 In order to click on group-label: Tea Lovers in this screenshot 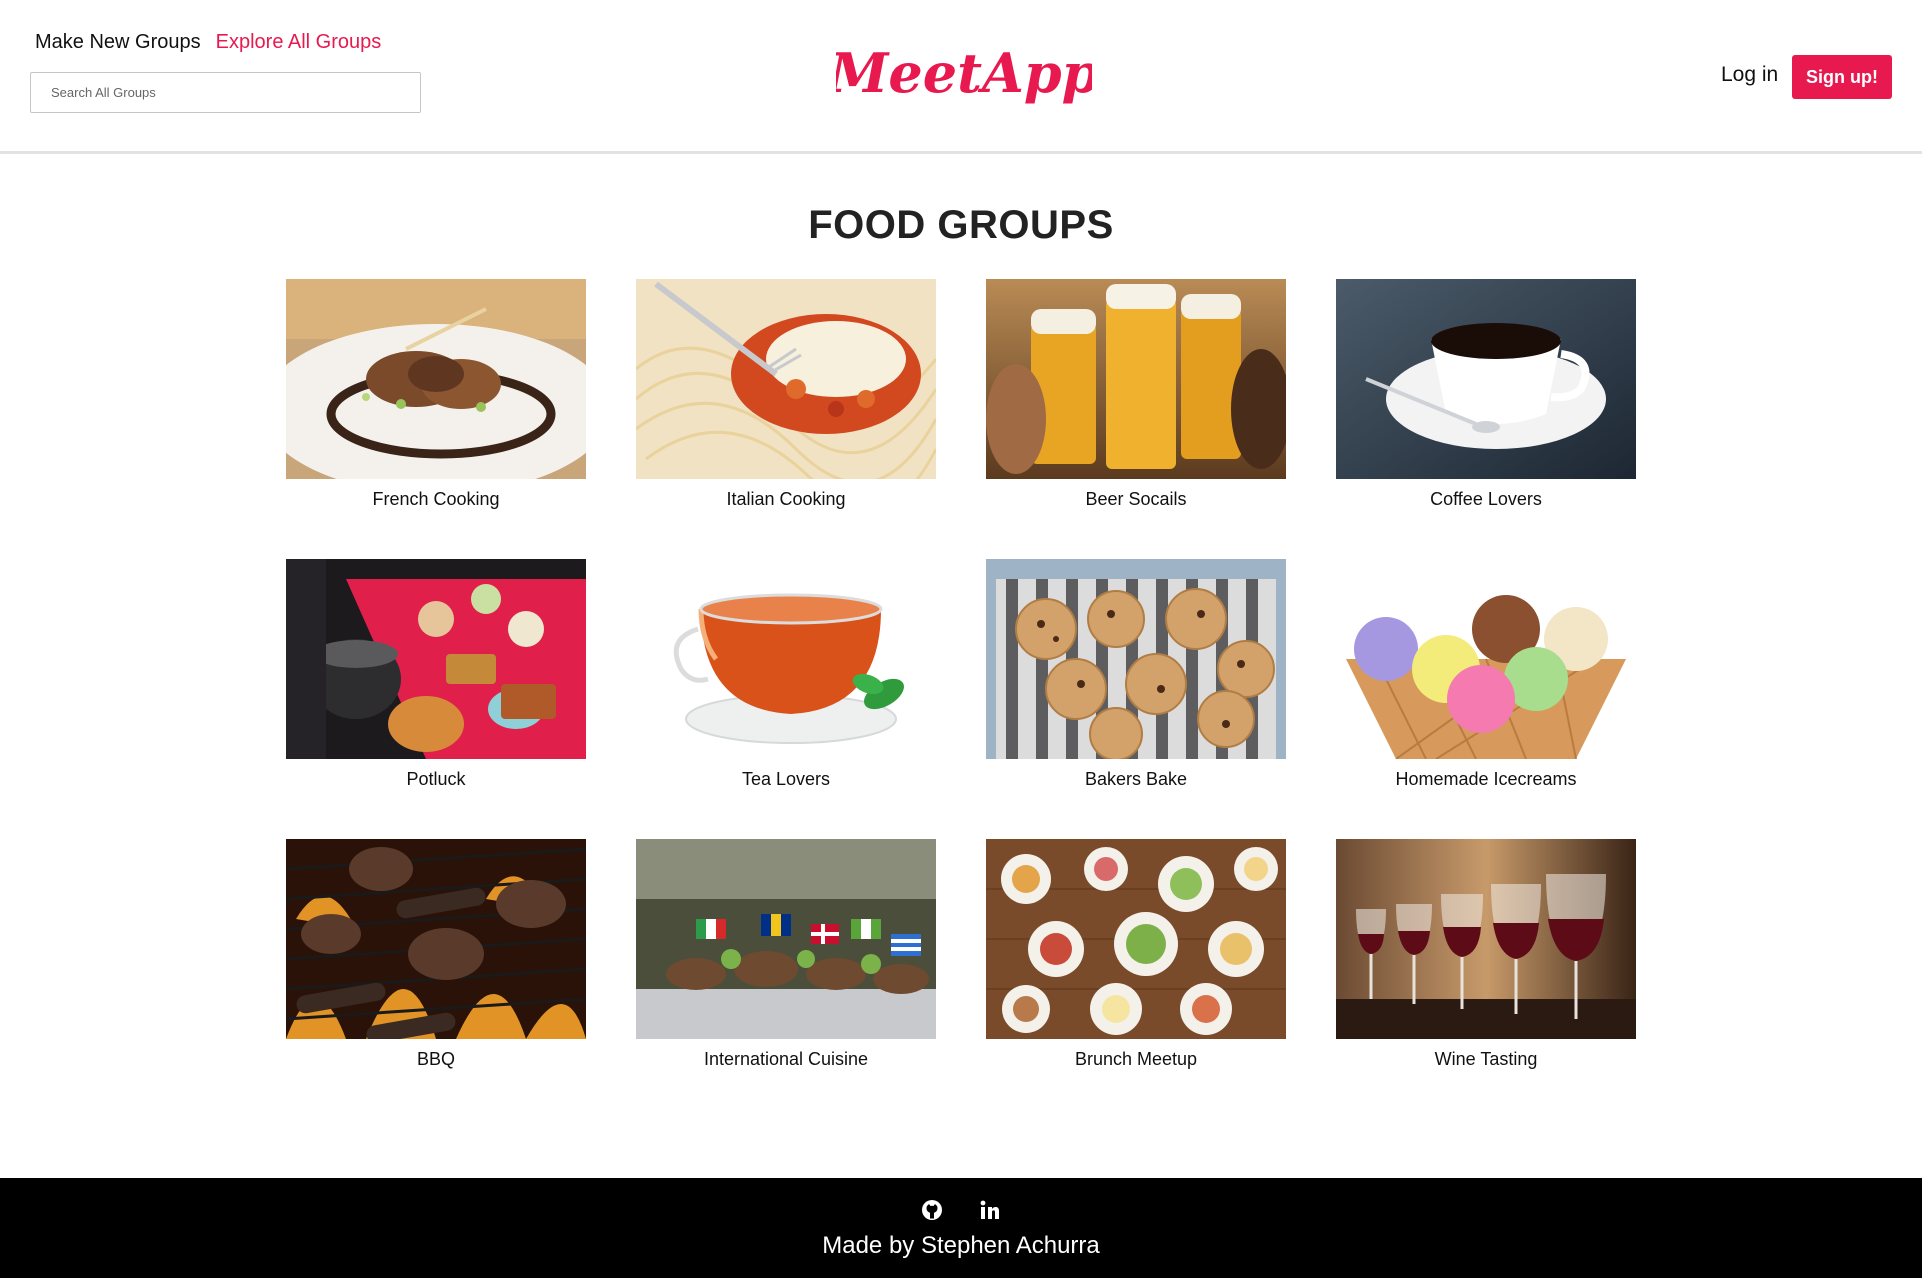, I will do `click(786, 780)`.